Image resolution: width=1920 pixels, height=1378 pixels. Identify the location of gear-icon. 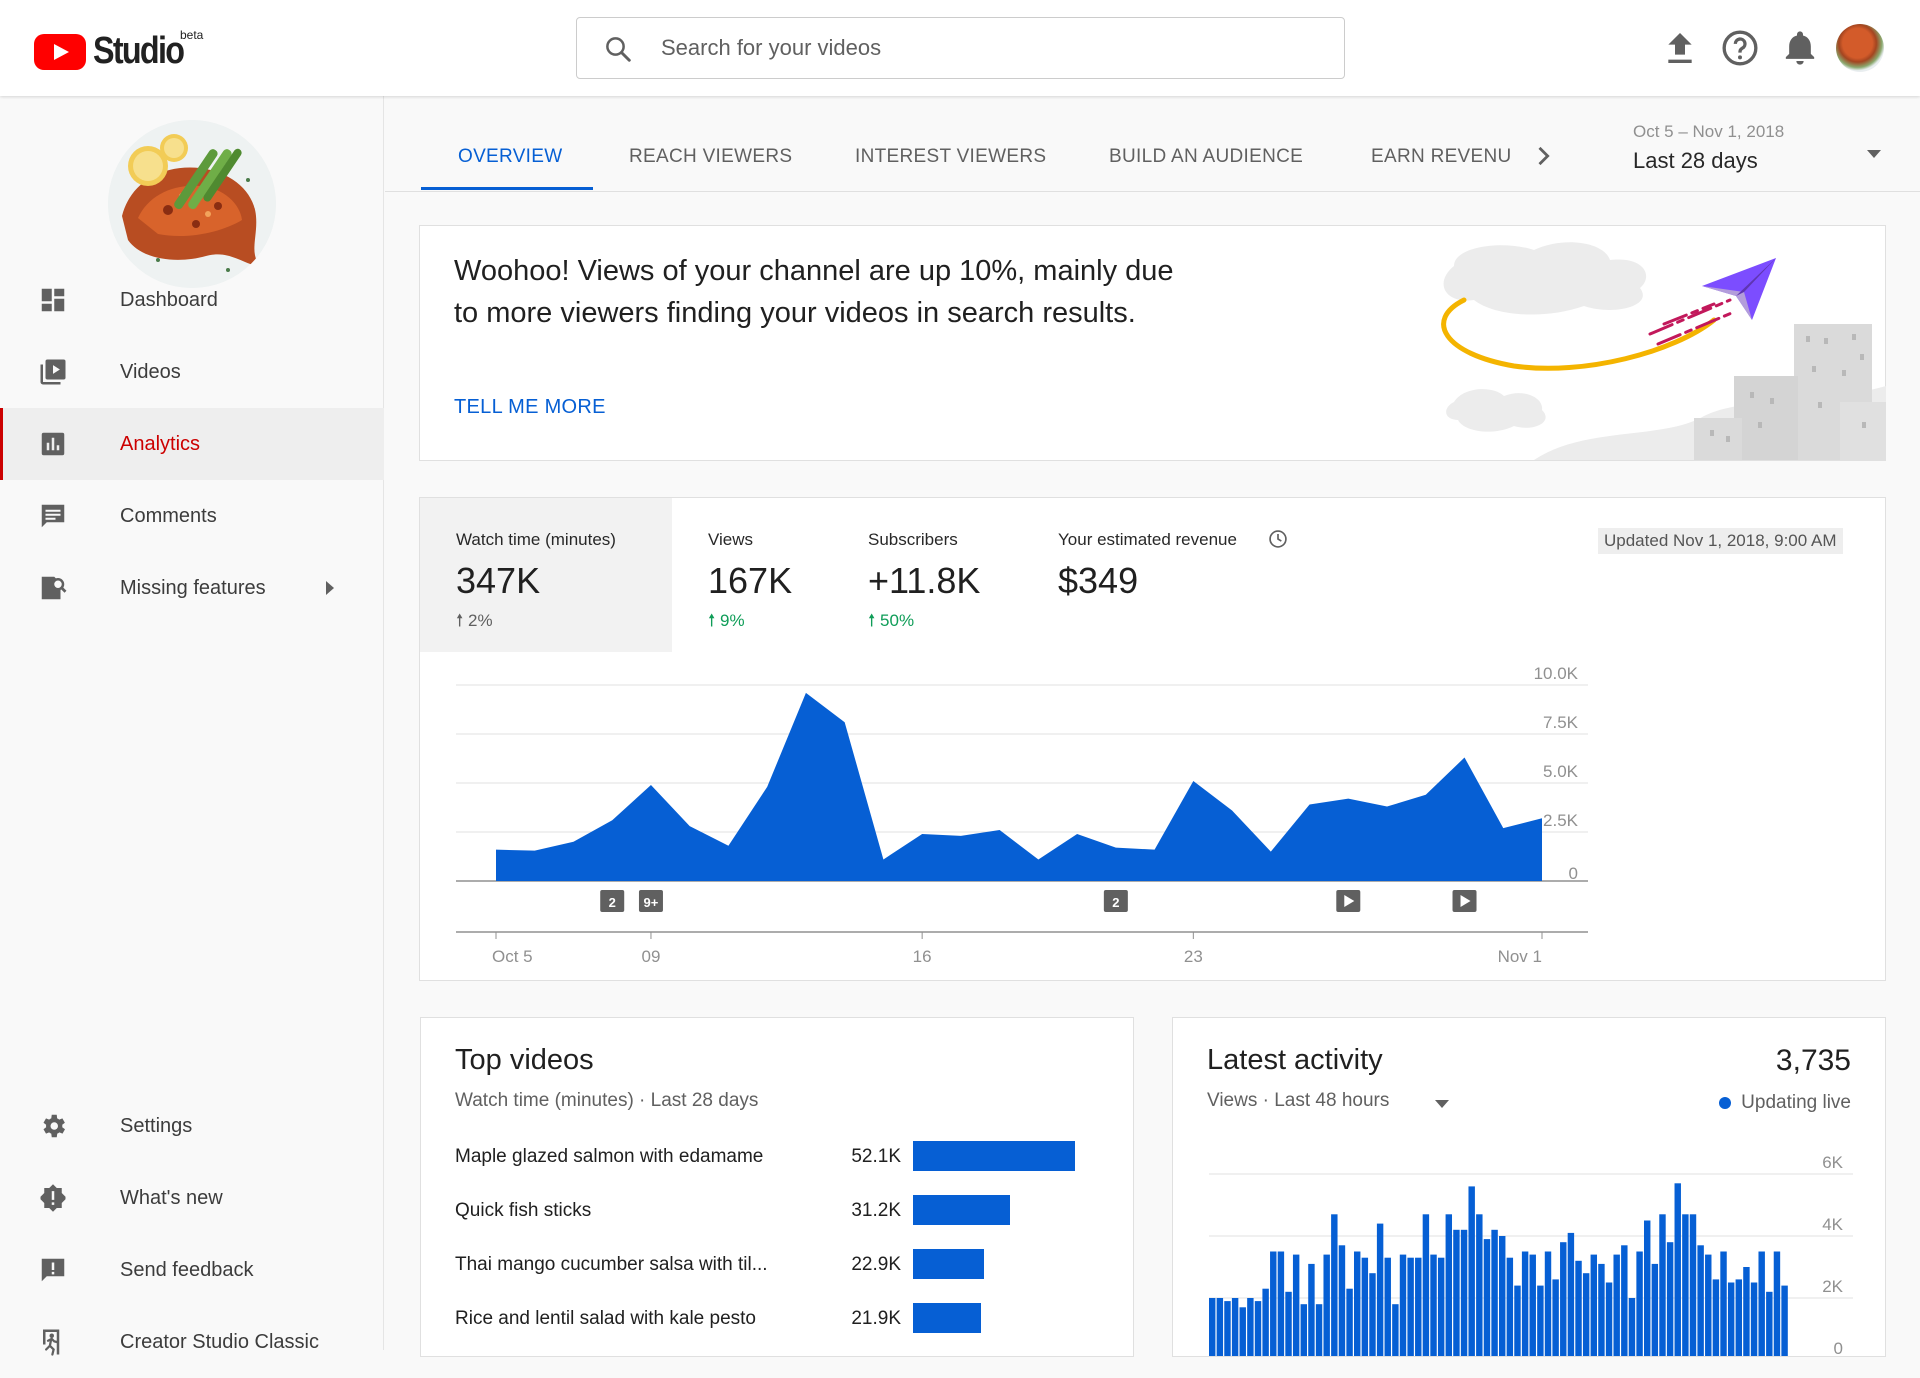
(54, 1126).